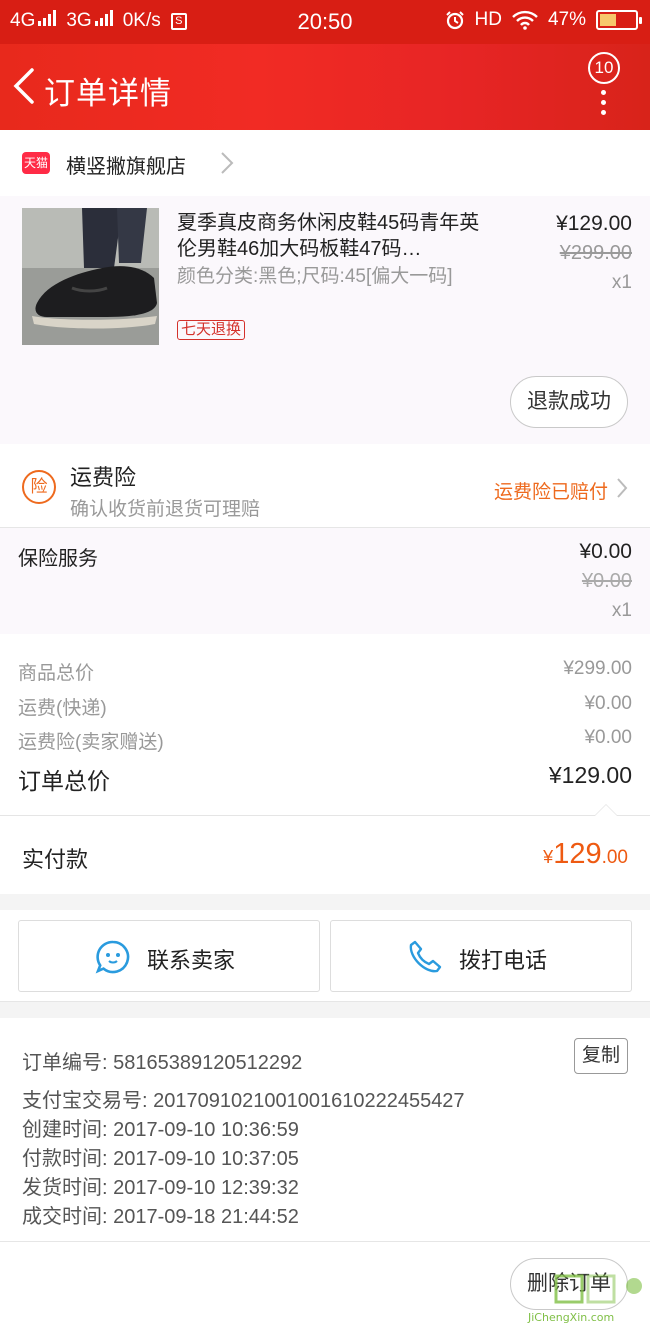 The image size is (650, 1326). What do you see at coordinates (610, 87) in the screenshot?
I see `more-menu-button: 10` at bounding box center [610, 87].